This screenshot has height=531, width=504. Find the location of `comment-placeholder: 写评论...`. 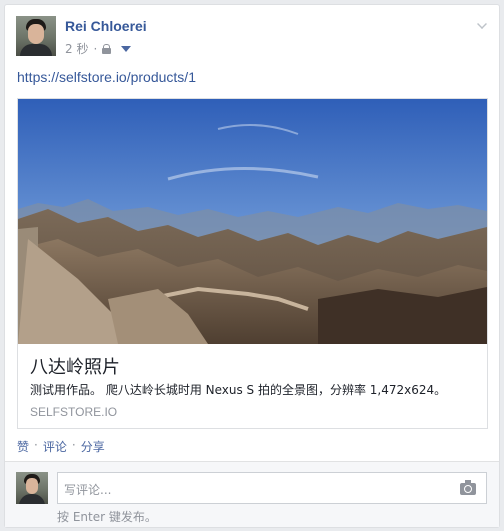

comment-placeholder: 写评论... is located at coordinates (88, 490).